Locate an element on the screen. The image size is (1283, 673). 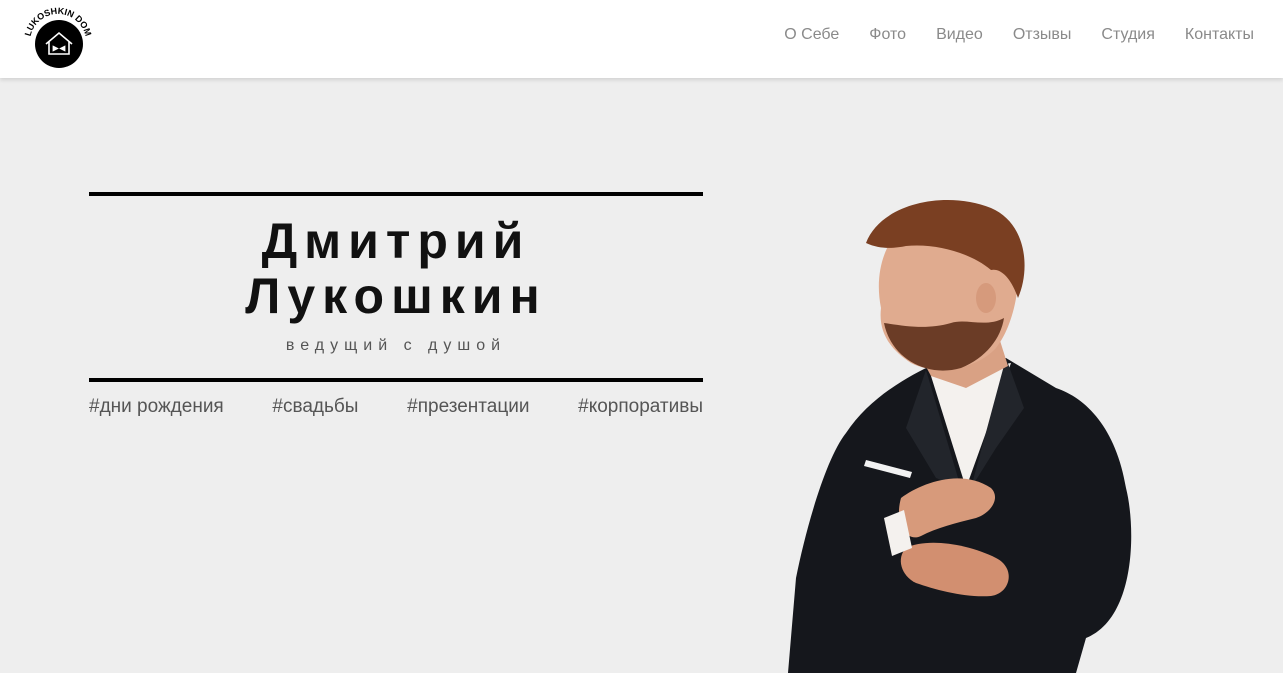
nav-item-photo: Фото is located at coordinates (887, 35).